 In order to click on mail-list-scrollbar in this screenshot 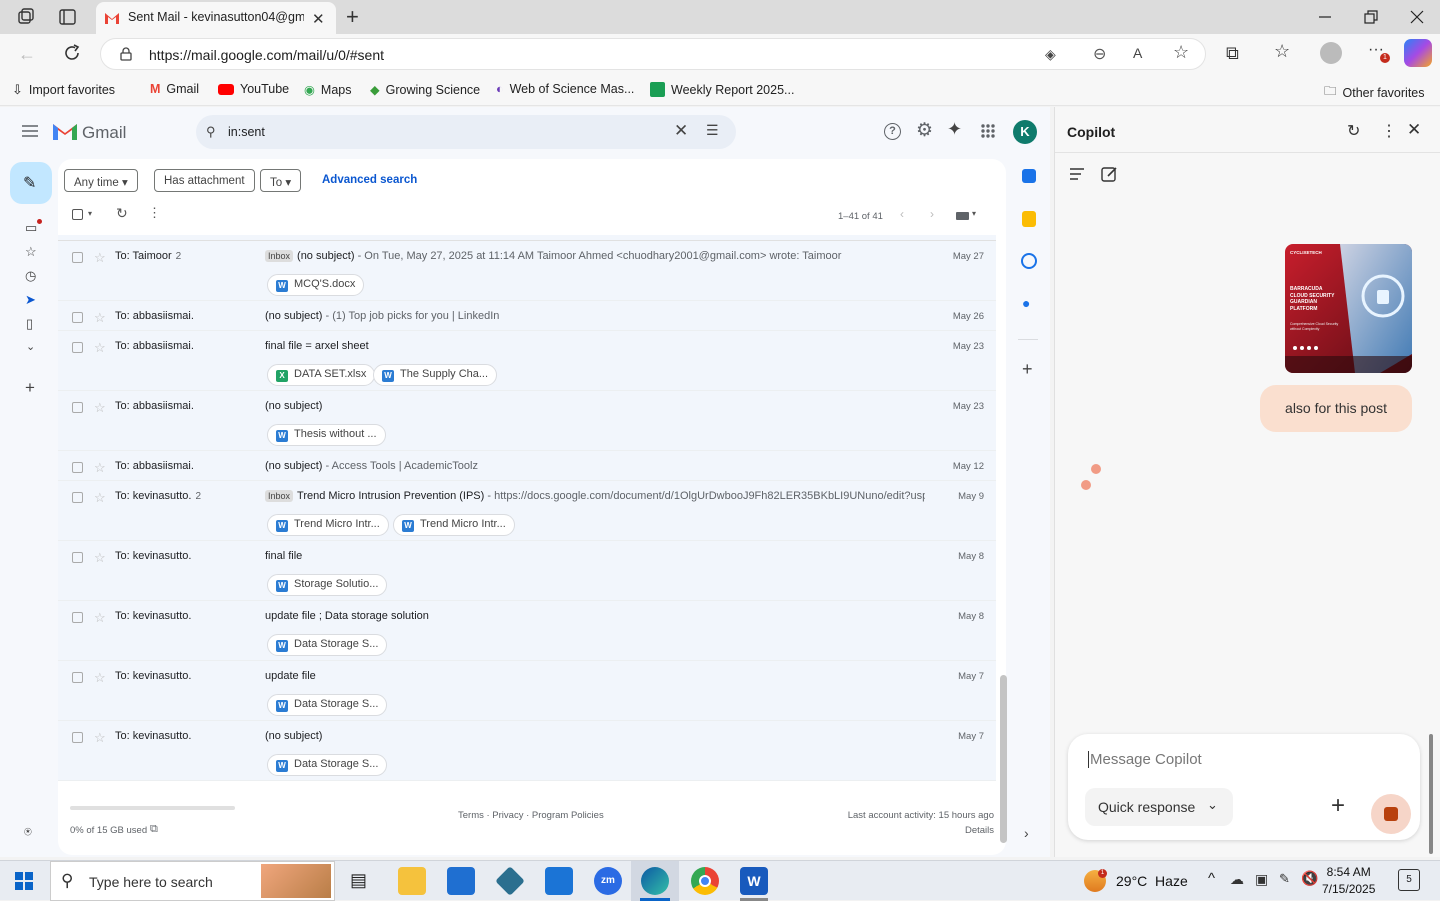, I will do `click(1003, 759)`.